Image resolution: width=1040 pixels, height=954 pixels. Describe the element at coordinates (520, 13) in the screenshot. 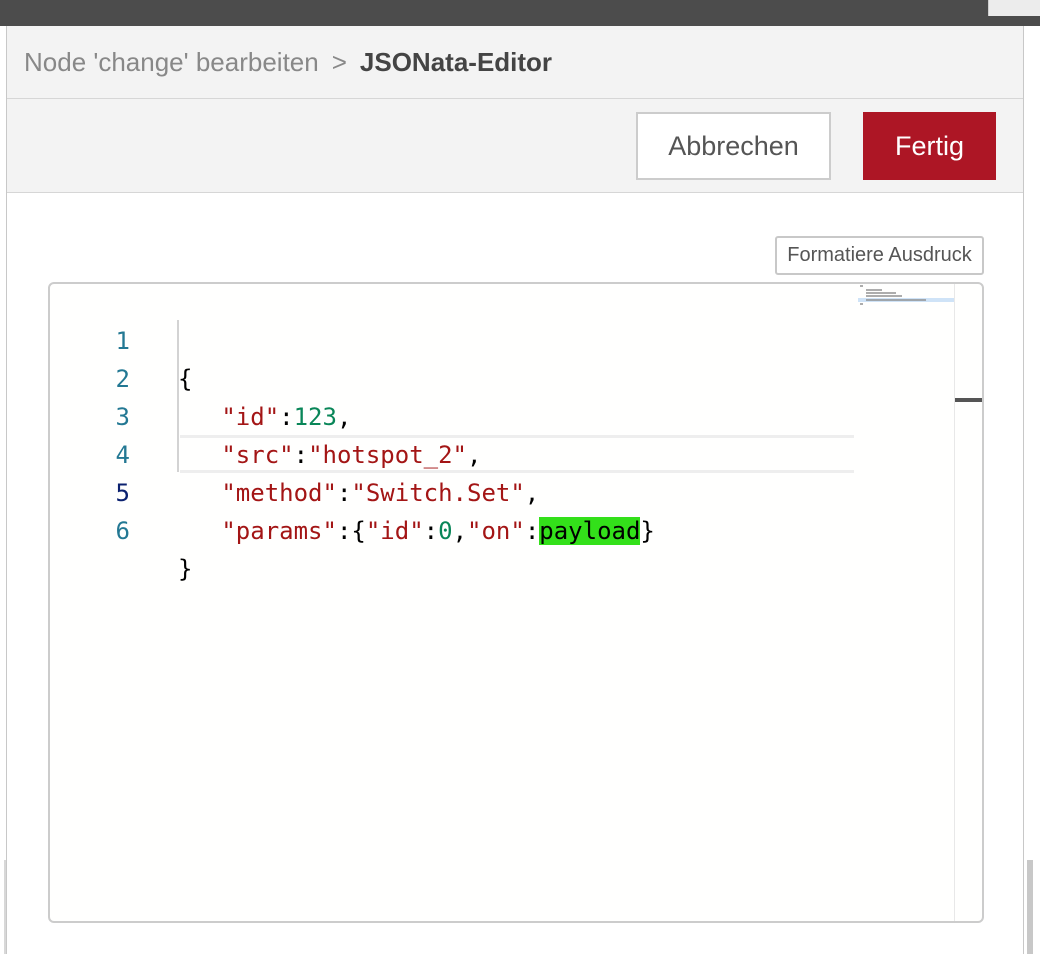

I see `window-top-bar` at that location.